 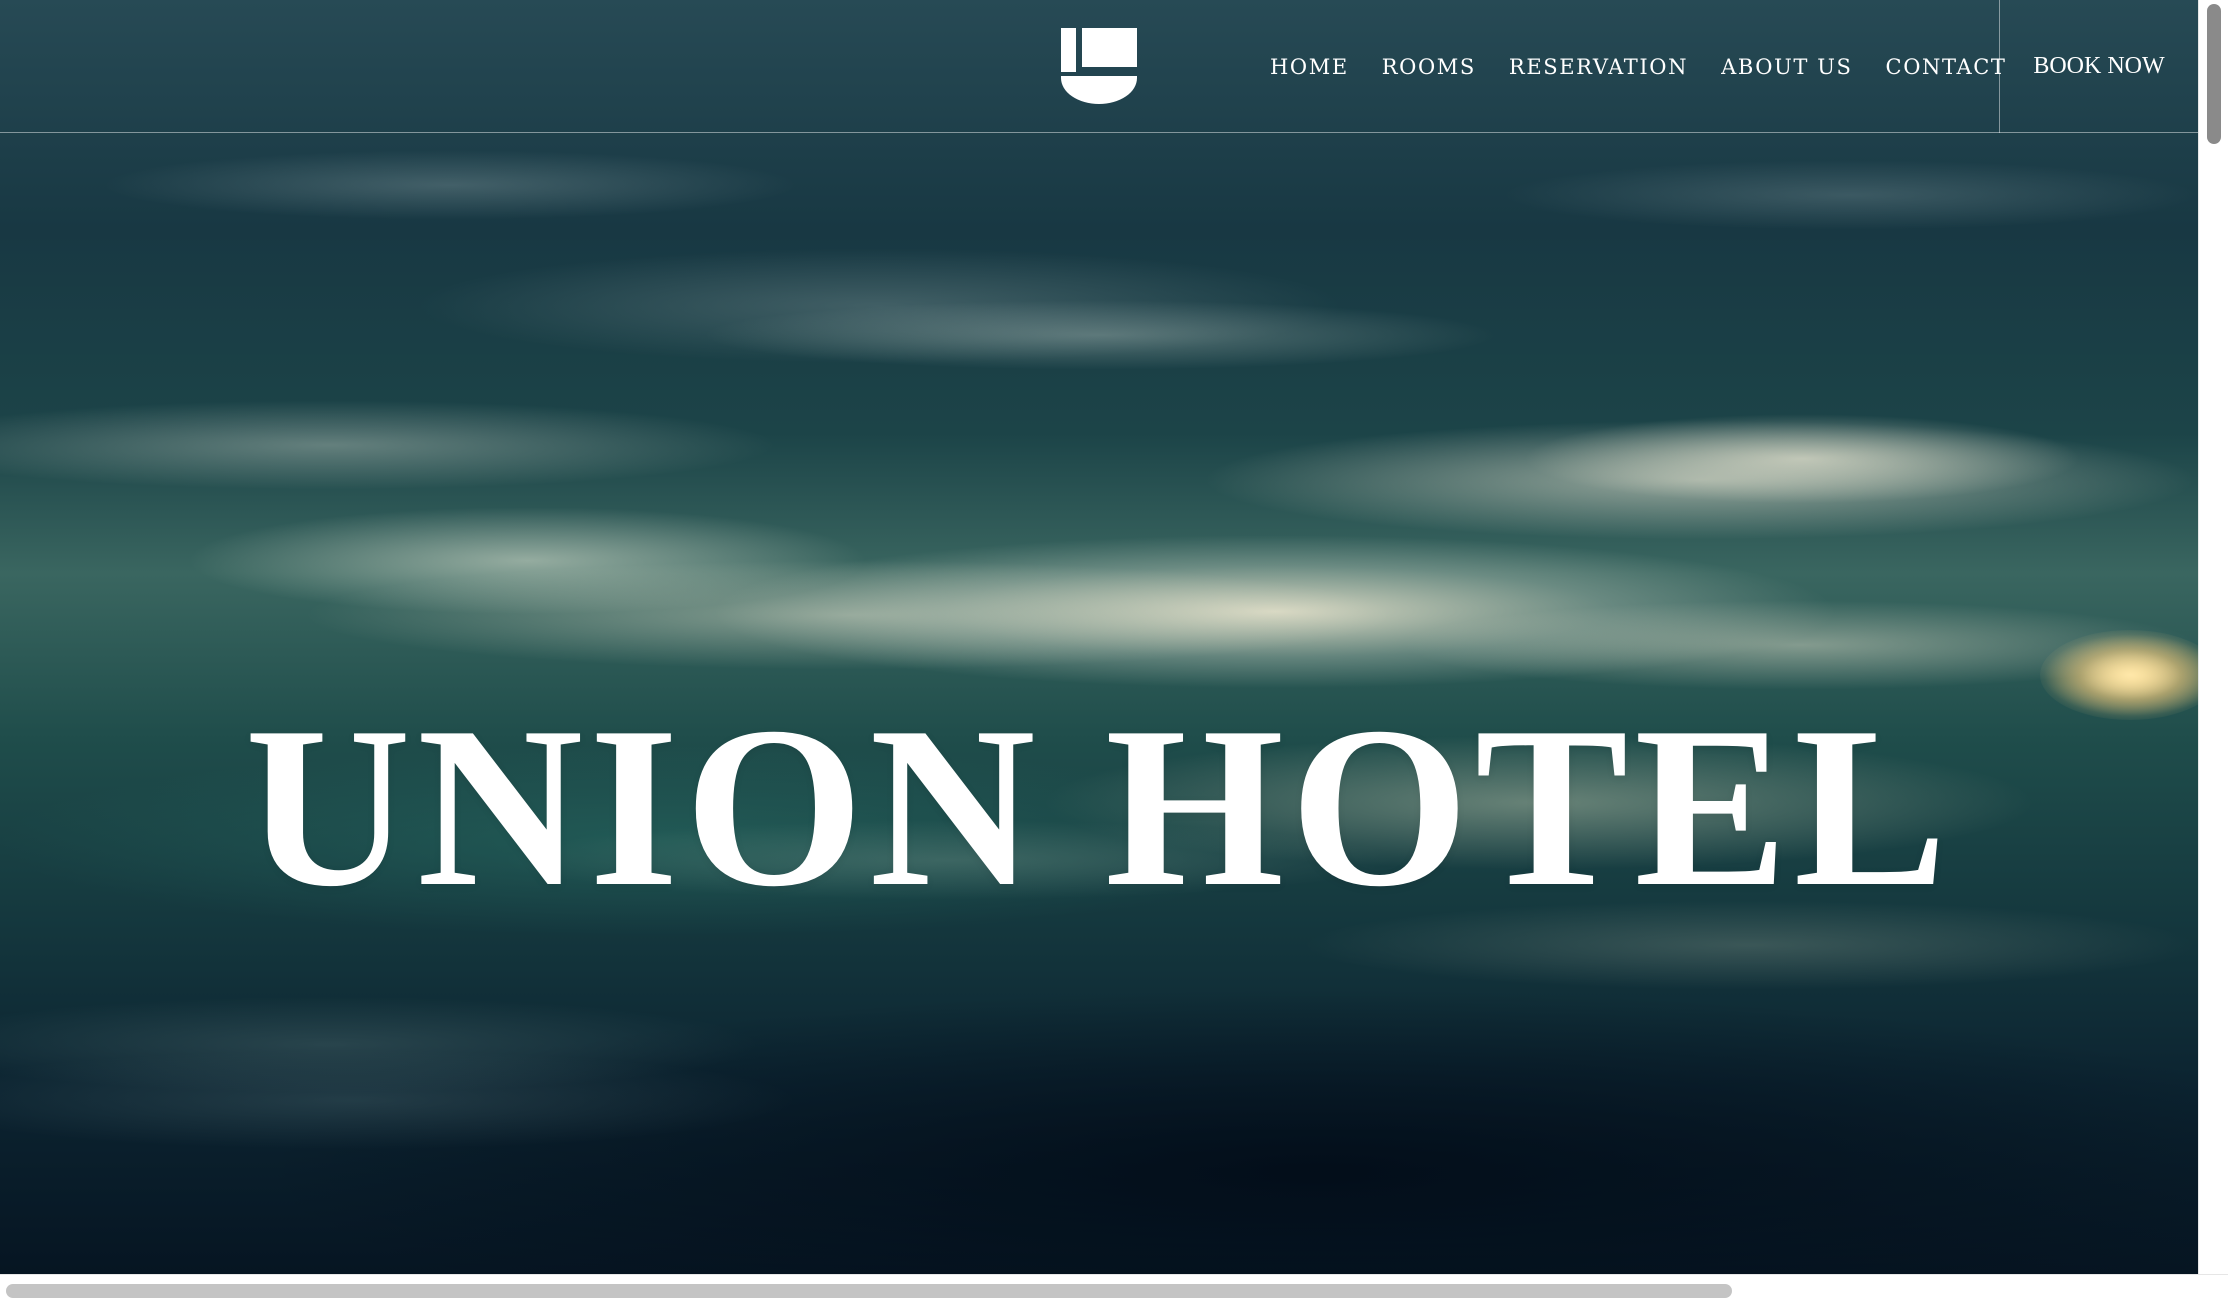 I want to click on hotel-u-logo-icon, so click(x=1099, y=65).